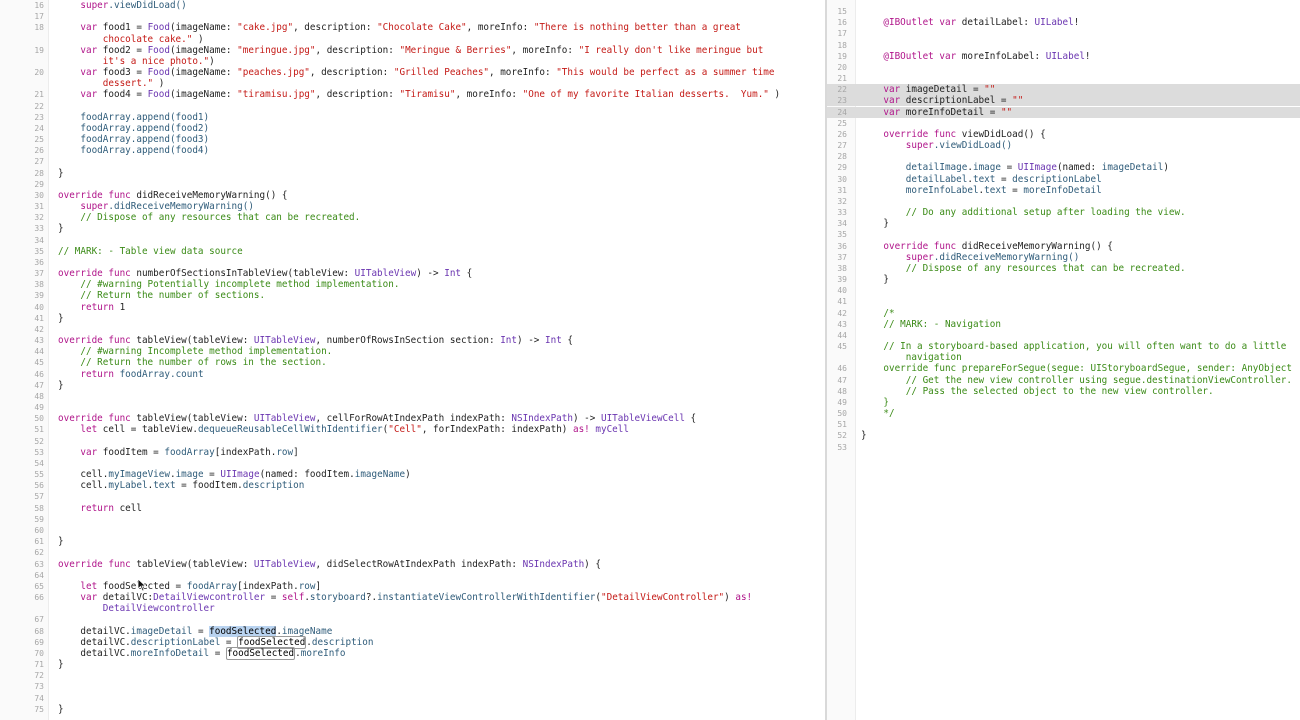 The width and height of the screenshot is (1300, 720). Describe the element at coordinates (412, 463) in the screenshot. I see `code-line: 54` at that location.